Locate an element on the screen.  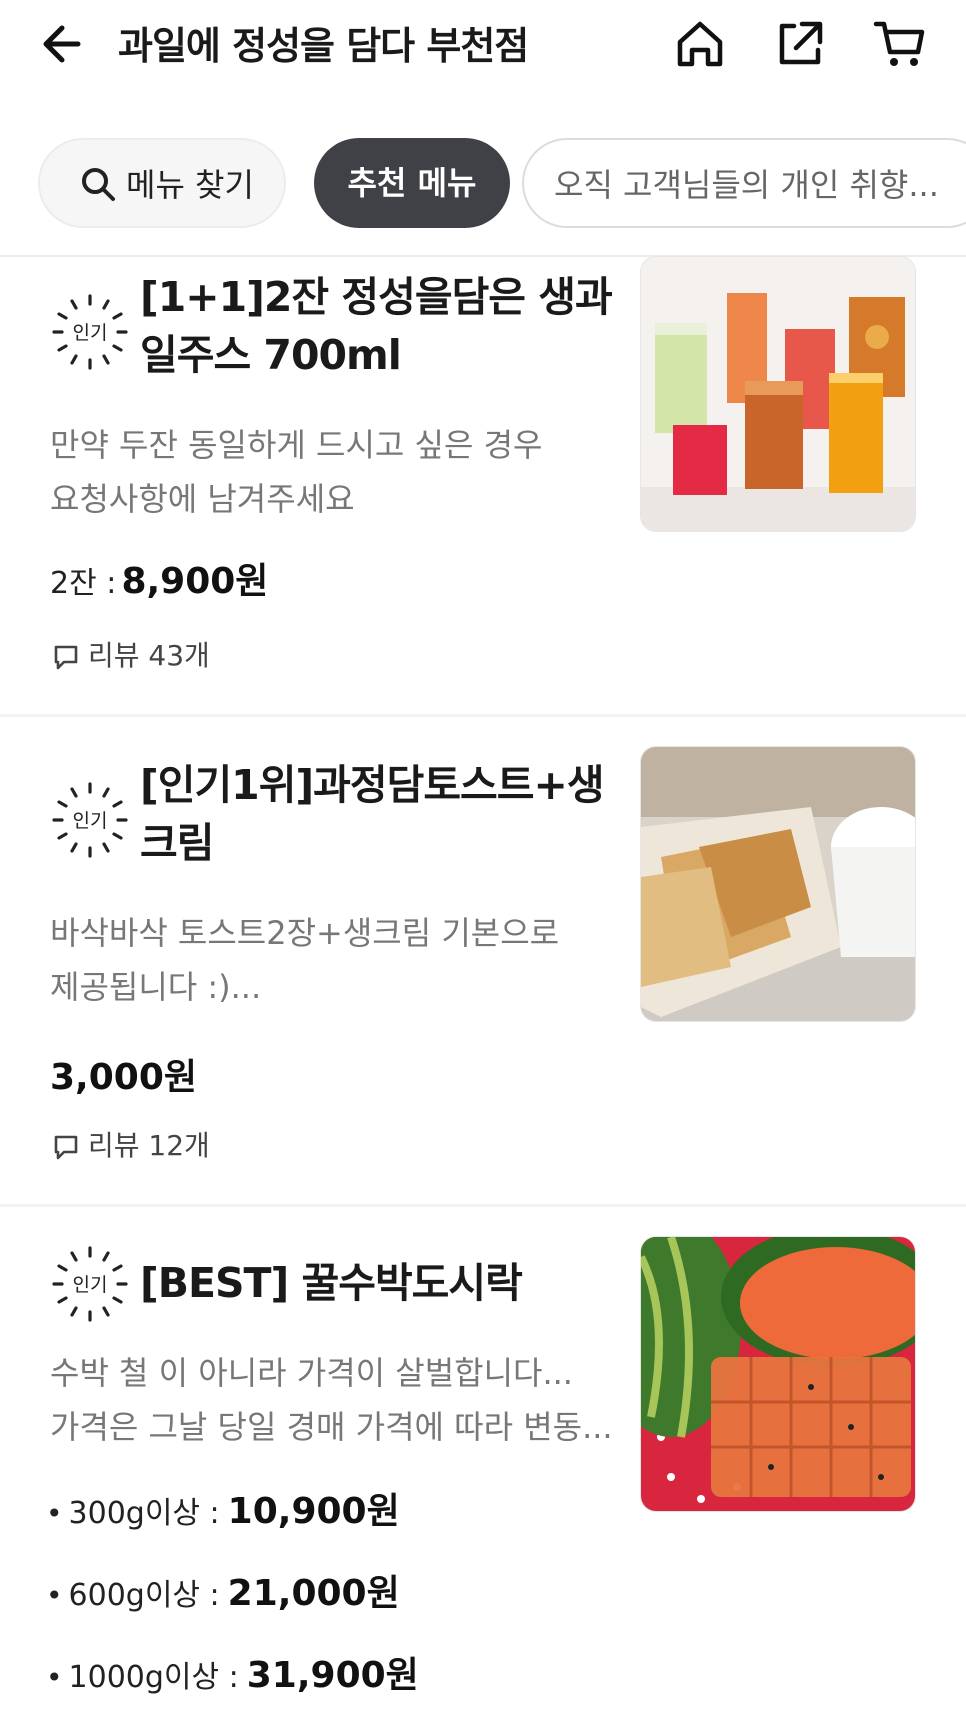
cart-button is located at coordinates (900, 44).